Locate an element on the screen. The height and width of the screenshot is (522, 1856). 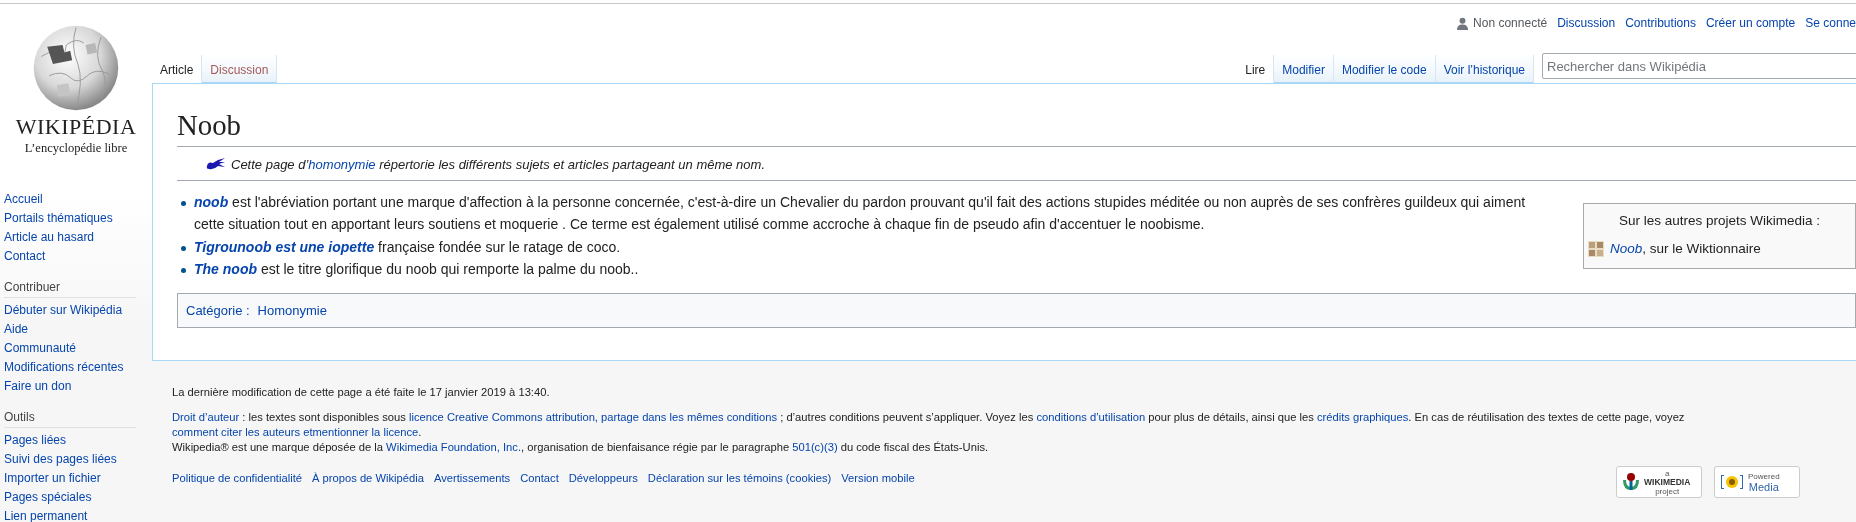
user-link: Discussion is located at coordinates (1586, 23).